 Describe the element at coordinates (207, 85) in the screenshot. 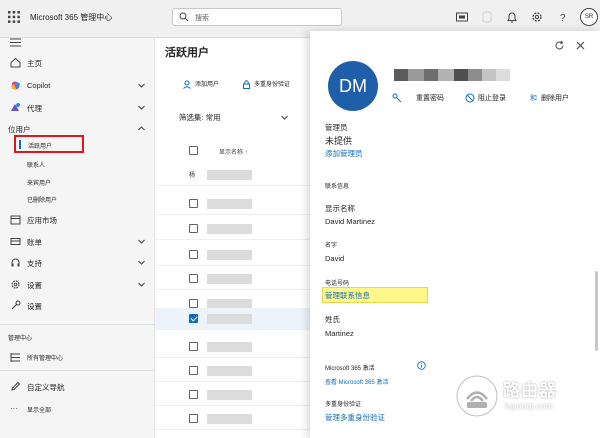

I see `add-user-label: 添加用户` at that location.